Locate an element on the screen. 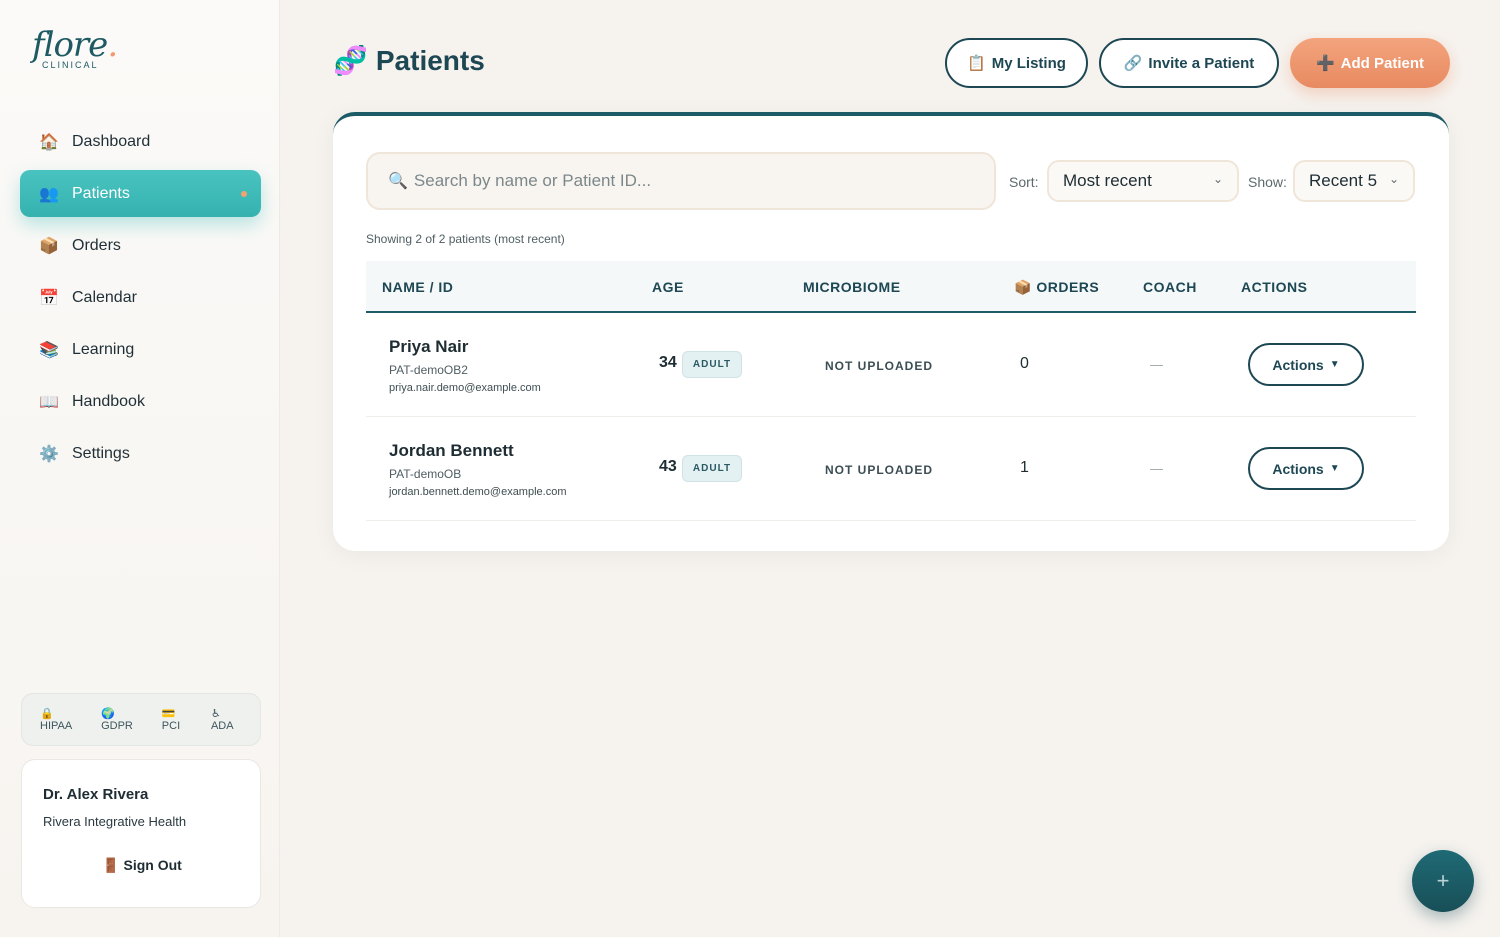 This screenshot has height=937, width=1500. credit-card-icon: 💳 is located at coordinates (168, 714).